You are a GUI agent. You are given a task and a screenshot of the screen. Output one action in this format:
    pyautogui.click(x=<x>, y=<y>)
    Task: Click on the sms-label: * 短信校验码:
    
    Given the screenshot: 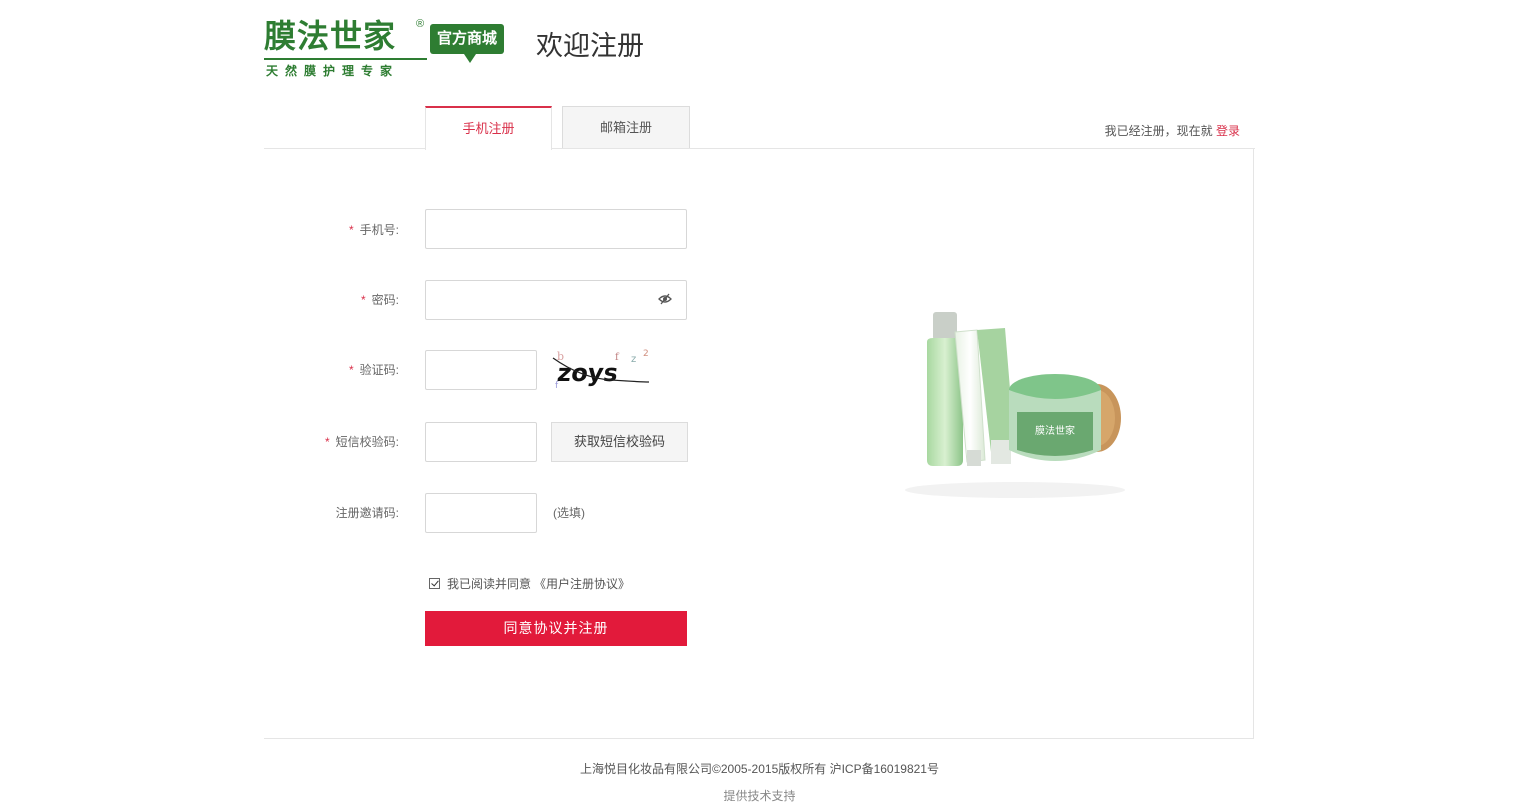 What is the action you would take?
    pyautogui.click(x=331, y=441)
    